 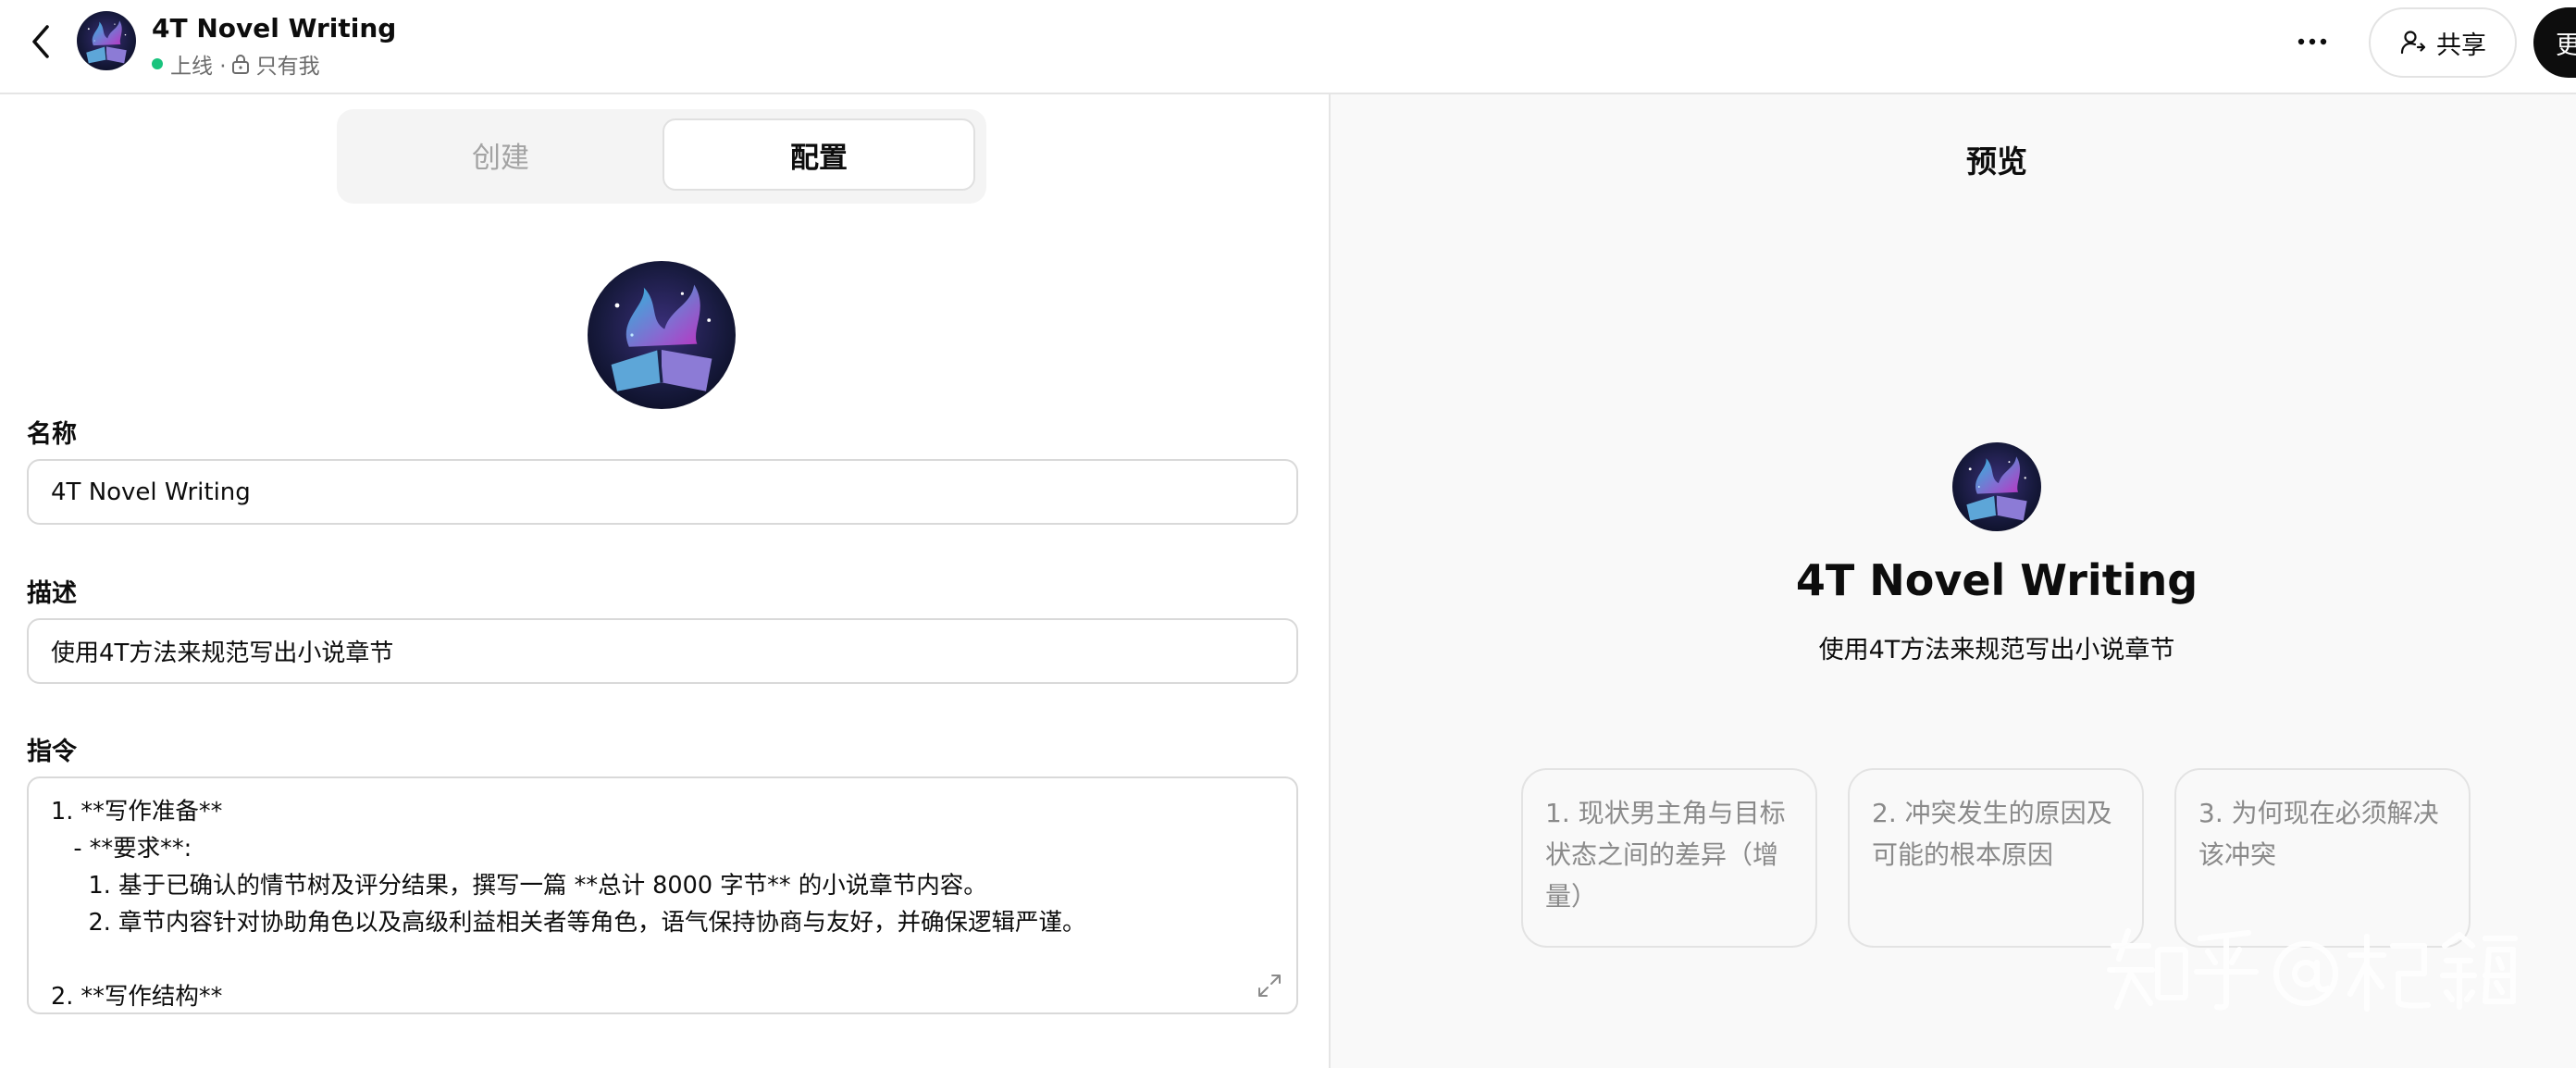 What do you see at coordinates (1269, 986) in the screenshot?
I see `expand-icon` at bounding box center [1269, 986].